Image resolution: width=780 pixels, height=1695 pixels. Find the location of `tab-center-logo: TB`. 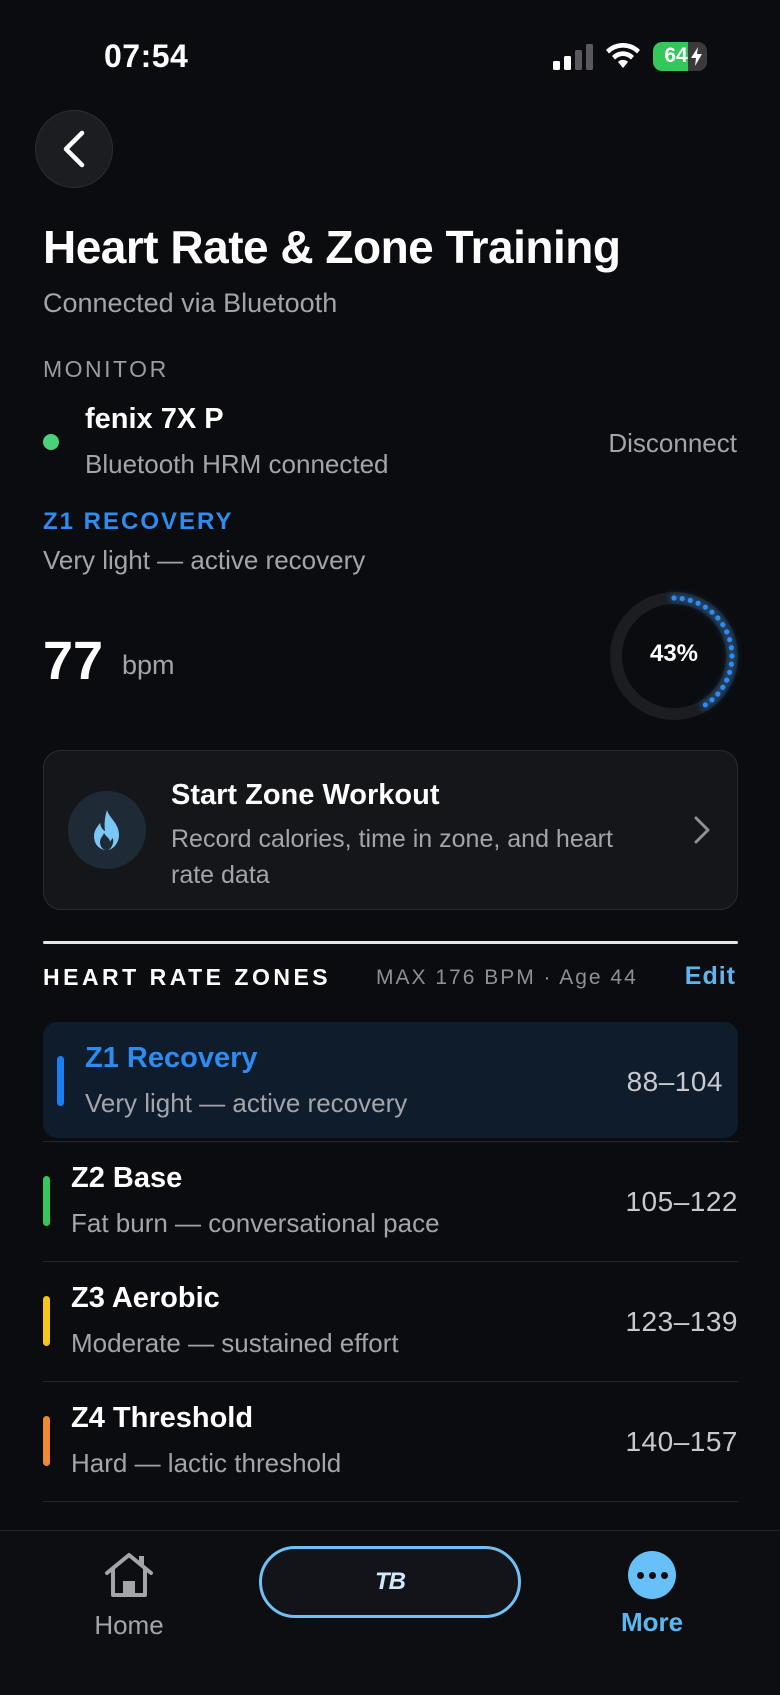

tab-center-logo: TB is located at coordinates (390, 1581).